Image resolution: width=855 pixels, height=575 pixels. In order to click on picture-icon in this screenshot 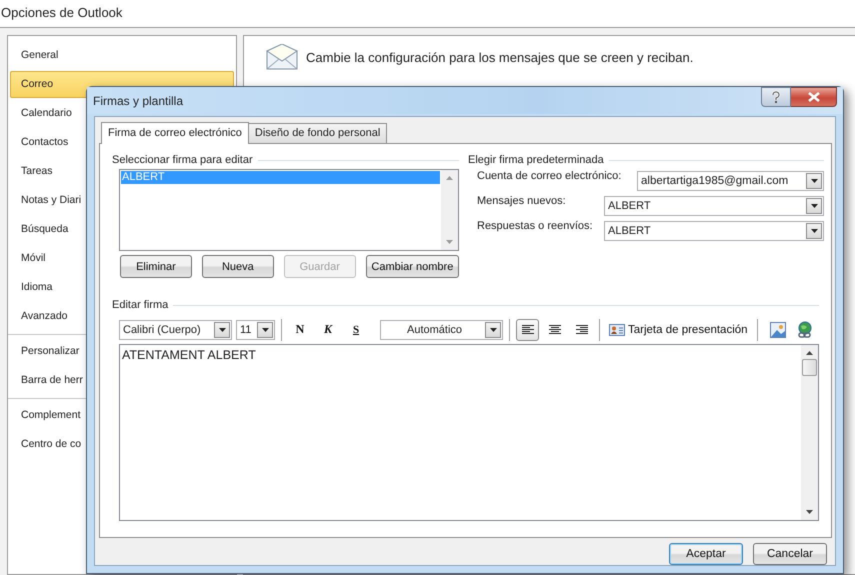, I will do `click(778, 330)`.